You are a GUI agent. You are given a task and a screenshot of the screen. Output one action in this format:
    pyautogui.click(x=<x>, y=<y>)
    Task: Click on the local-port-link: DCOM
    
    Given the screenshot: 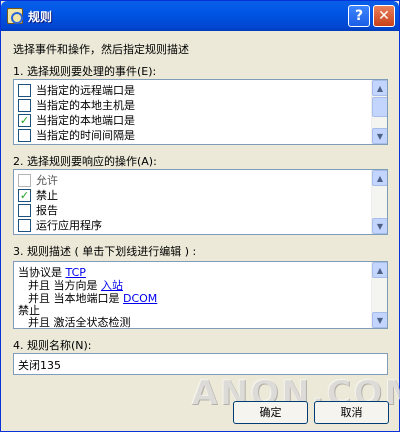 What is the action you would take?
    pyautogui.click(x=140, y=298)
    